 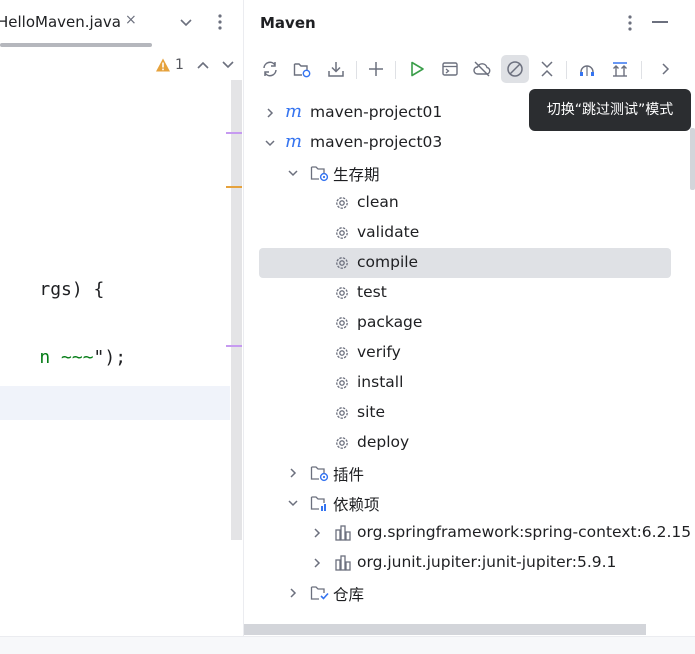 I want to click on lifecycle-goal: deploy, so click(x=459, y=443).